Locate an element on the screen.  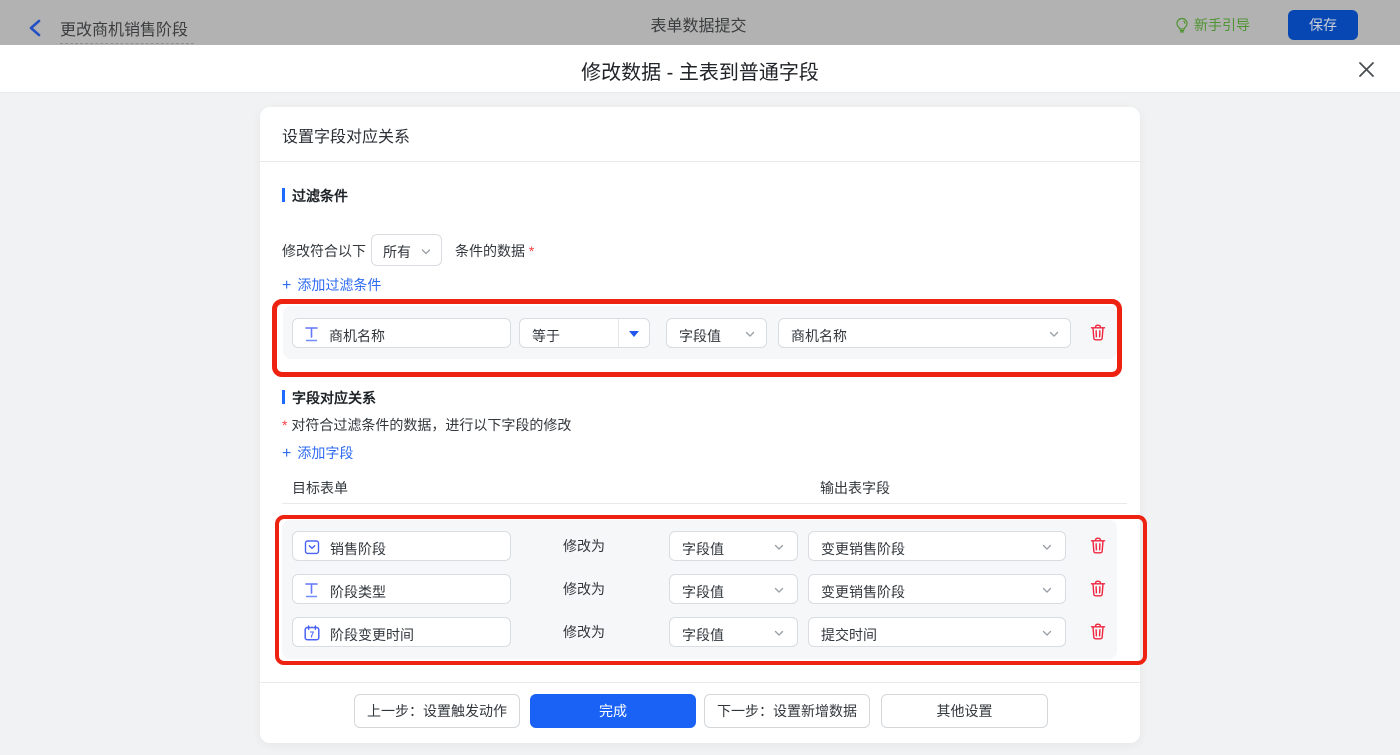
svg-text: 7 is located at coordinates (312, 635).